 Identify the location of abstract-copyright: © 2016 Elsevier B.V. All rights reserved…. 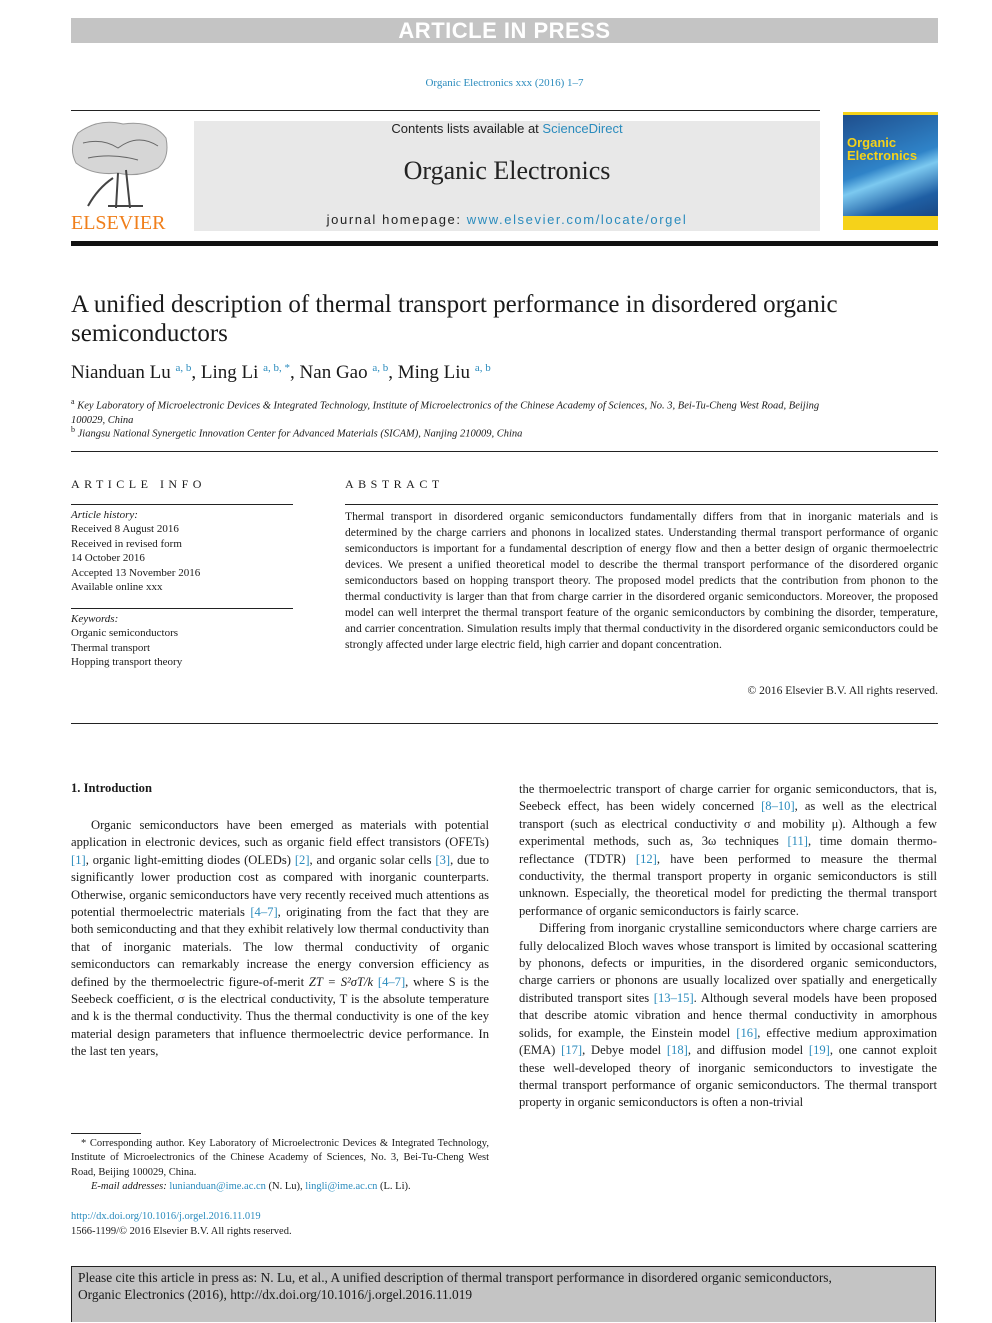
(842, 690).